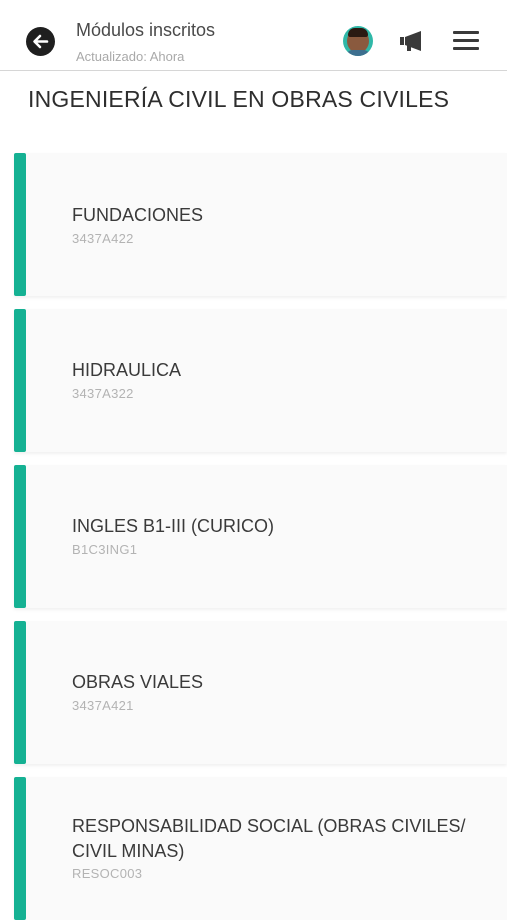 The image size is (507, 920). Describe the element at coordinates (138, 215) in the screenshot. I see `module-name: FUNDACIONES` at that location.